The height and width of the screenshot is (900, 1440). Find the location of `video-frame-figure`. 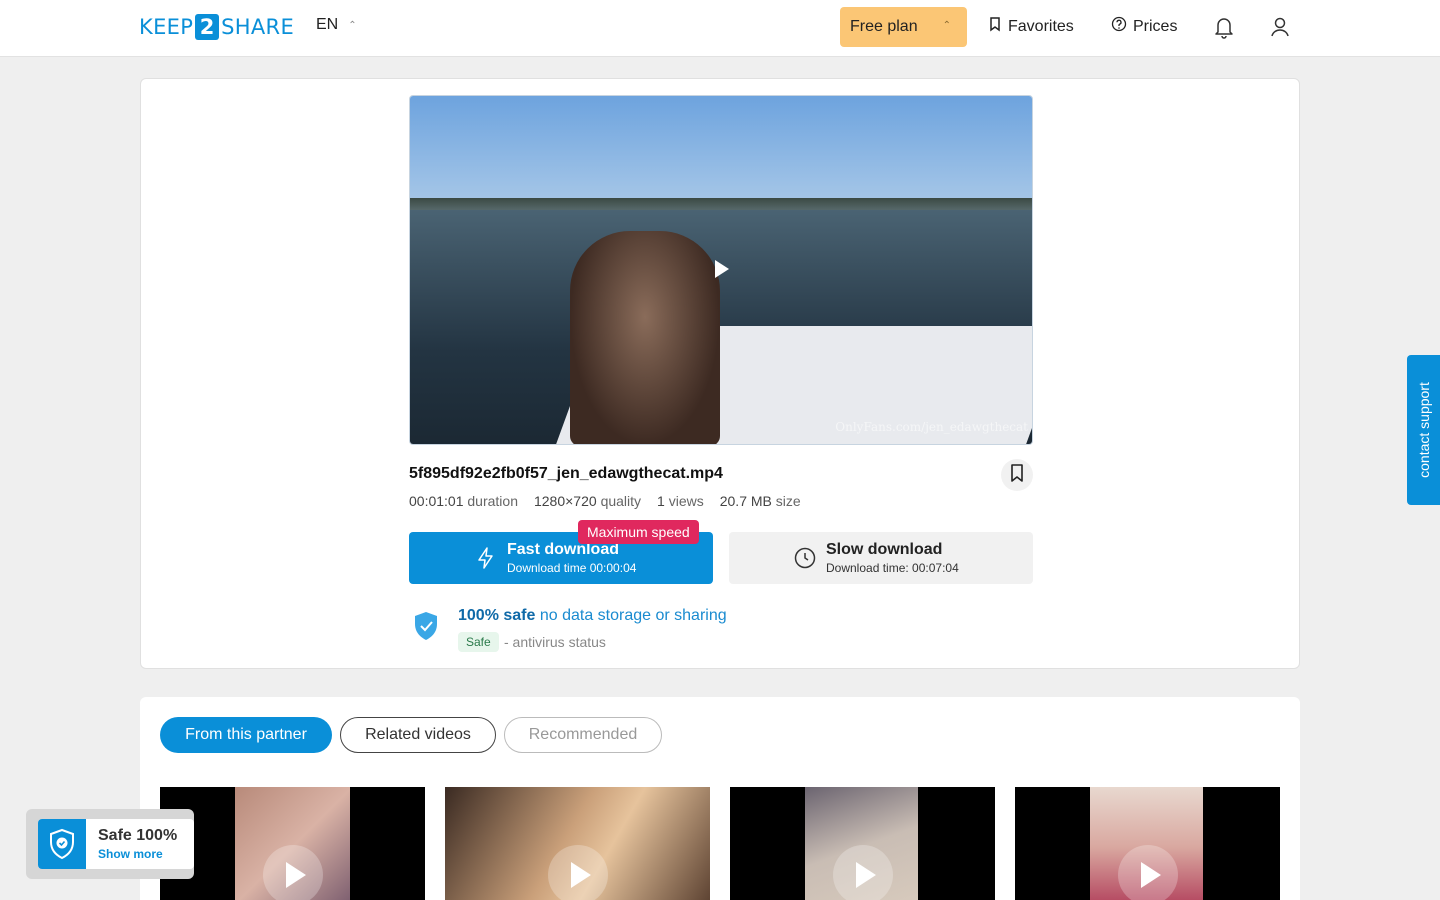

video-frame-figure is located at coordinates (645, 337).